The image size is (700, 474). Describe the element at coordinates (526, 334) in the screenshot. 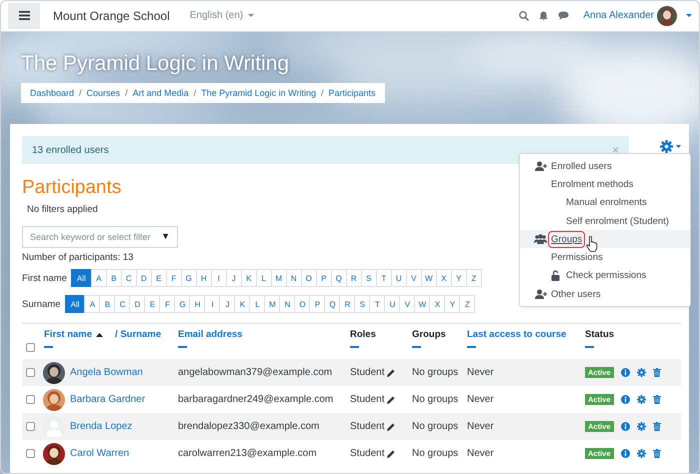

I see `column-header: Last access to course` at that location.